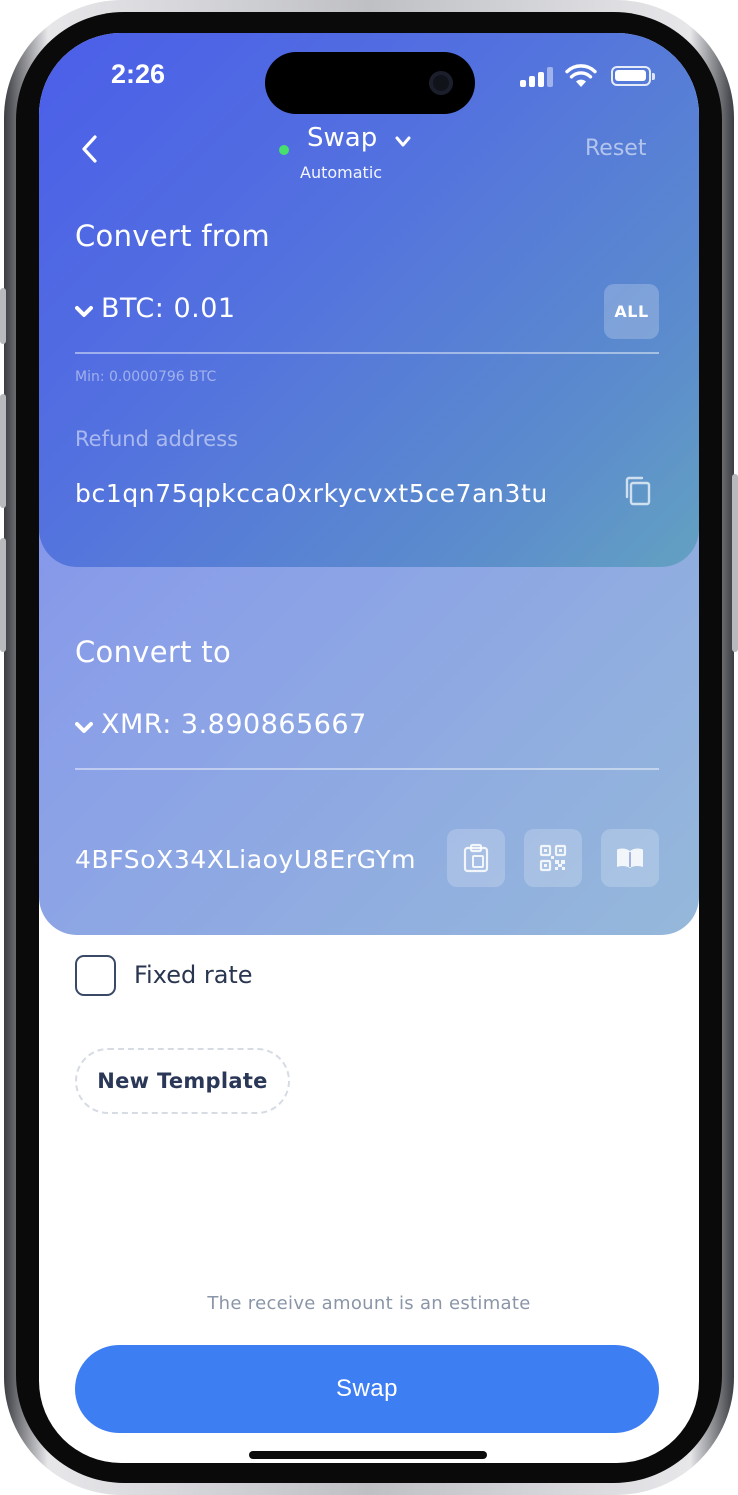 This screenshot has height=1495, width=738. What do you see at coordinates (284, 150) in the screenshot?
I see `status-dot` at bounding box center [284, 150].